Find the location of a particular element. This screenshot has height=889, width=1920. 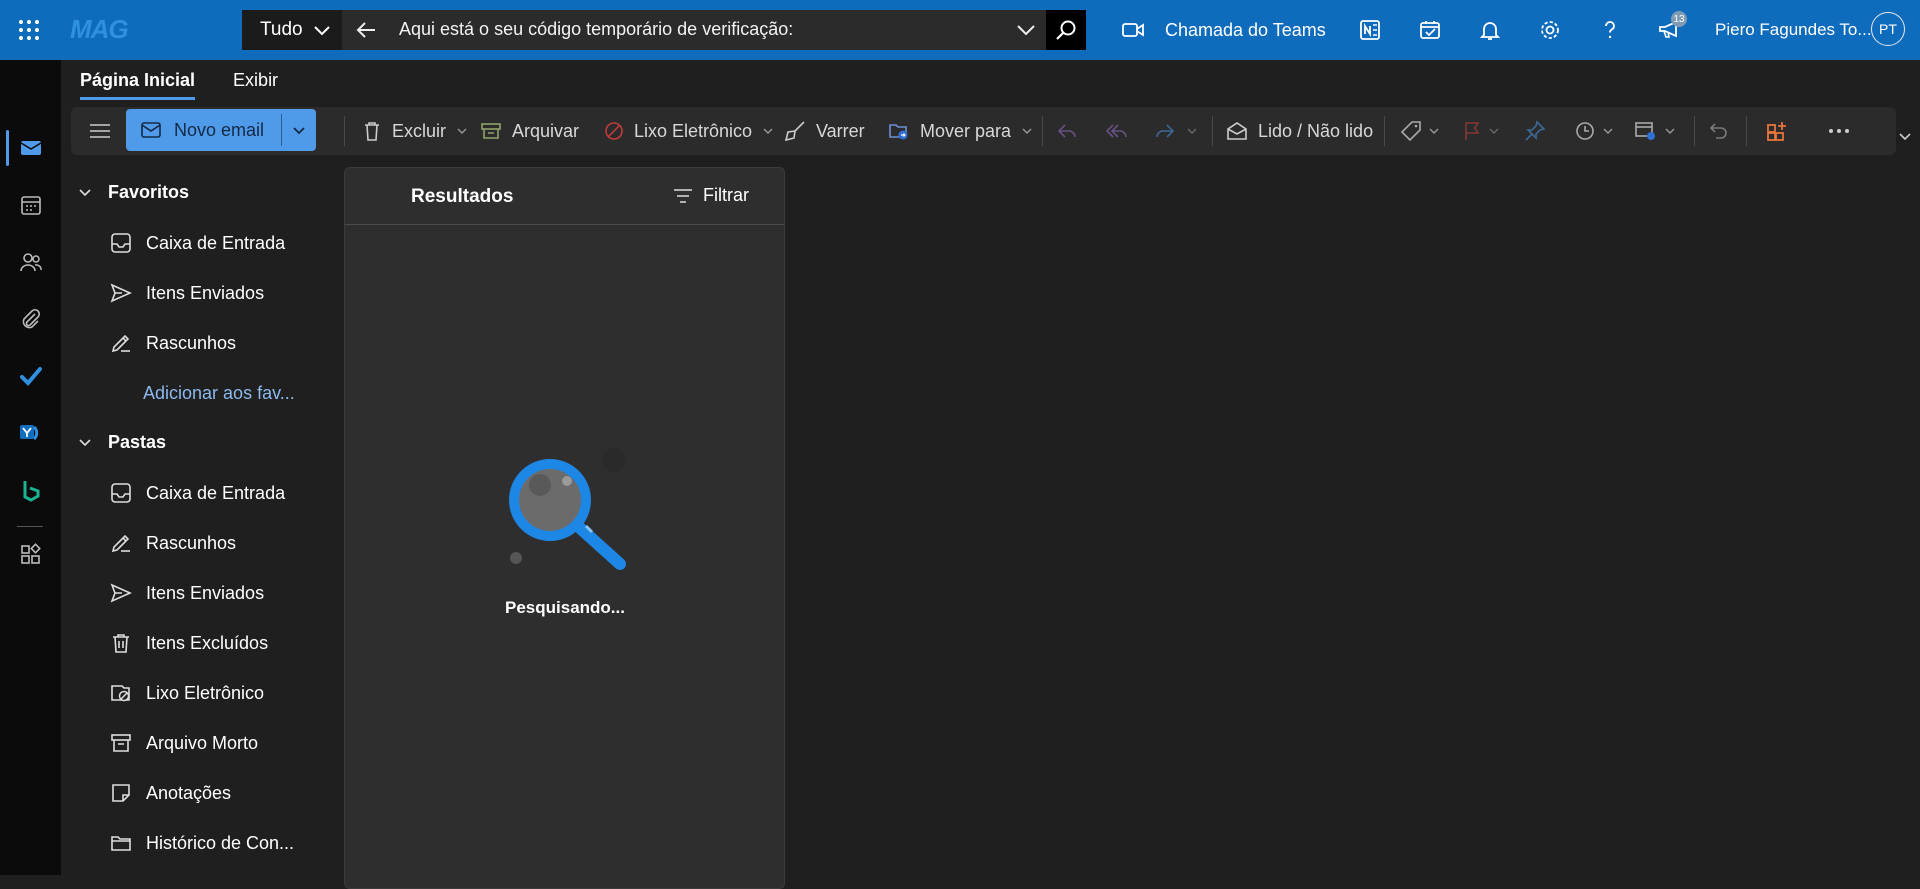

folders-section-header: Pastas is located at coordinates (122, 442).